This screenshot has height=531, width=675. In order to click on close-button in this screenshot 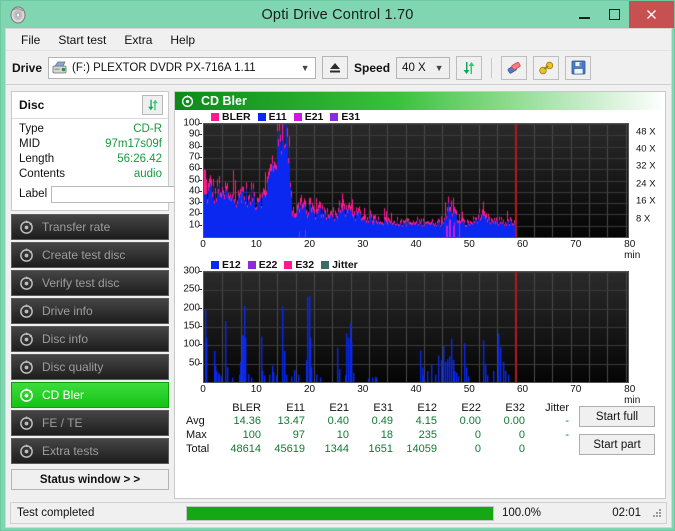, I will do `click(651, 14)`.